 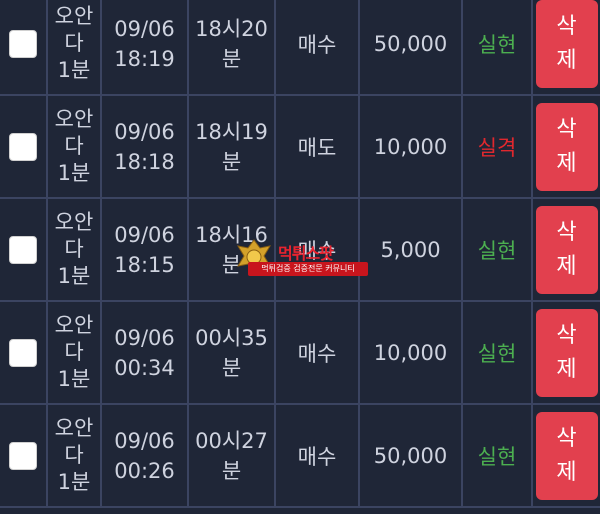 What do you see at coordinates (232, 352) in the screenshot?
I see `round-cell: 00시35 분` at bounding box center [232, 352].